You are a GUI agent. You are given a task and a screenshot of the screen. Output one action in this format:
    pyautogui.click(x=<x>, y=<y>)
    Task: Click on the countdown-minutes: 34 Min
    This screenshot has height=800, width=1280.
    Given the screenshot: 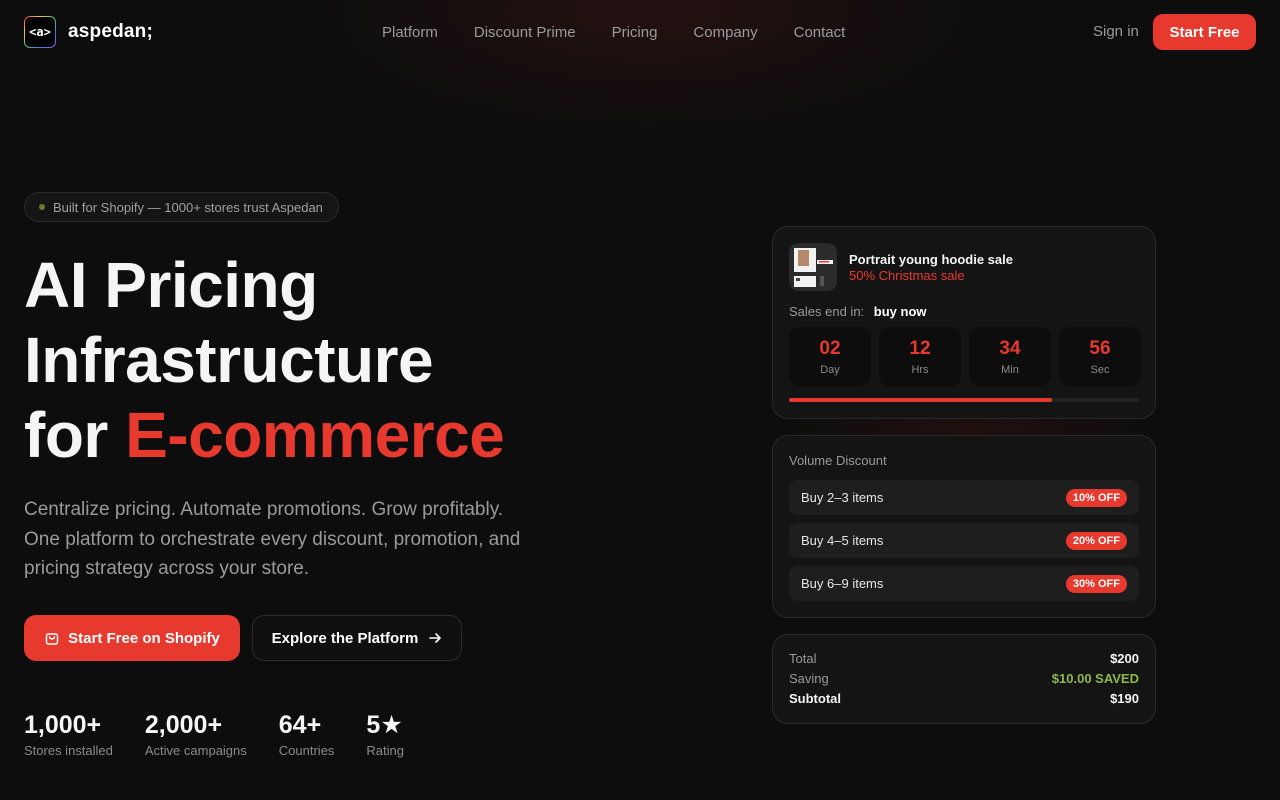 What is the action you would take?
    pyautogui.click(x=1010, y=356)
    